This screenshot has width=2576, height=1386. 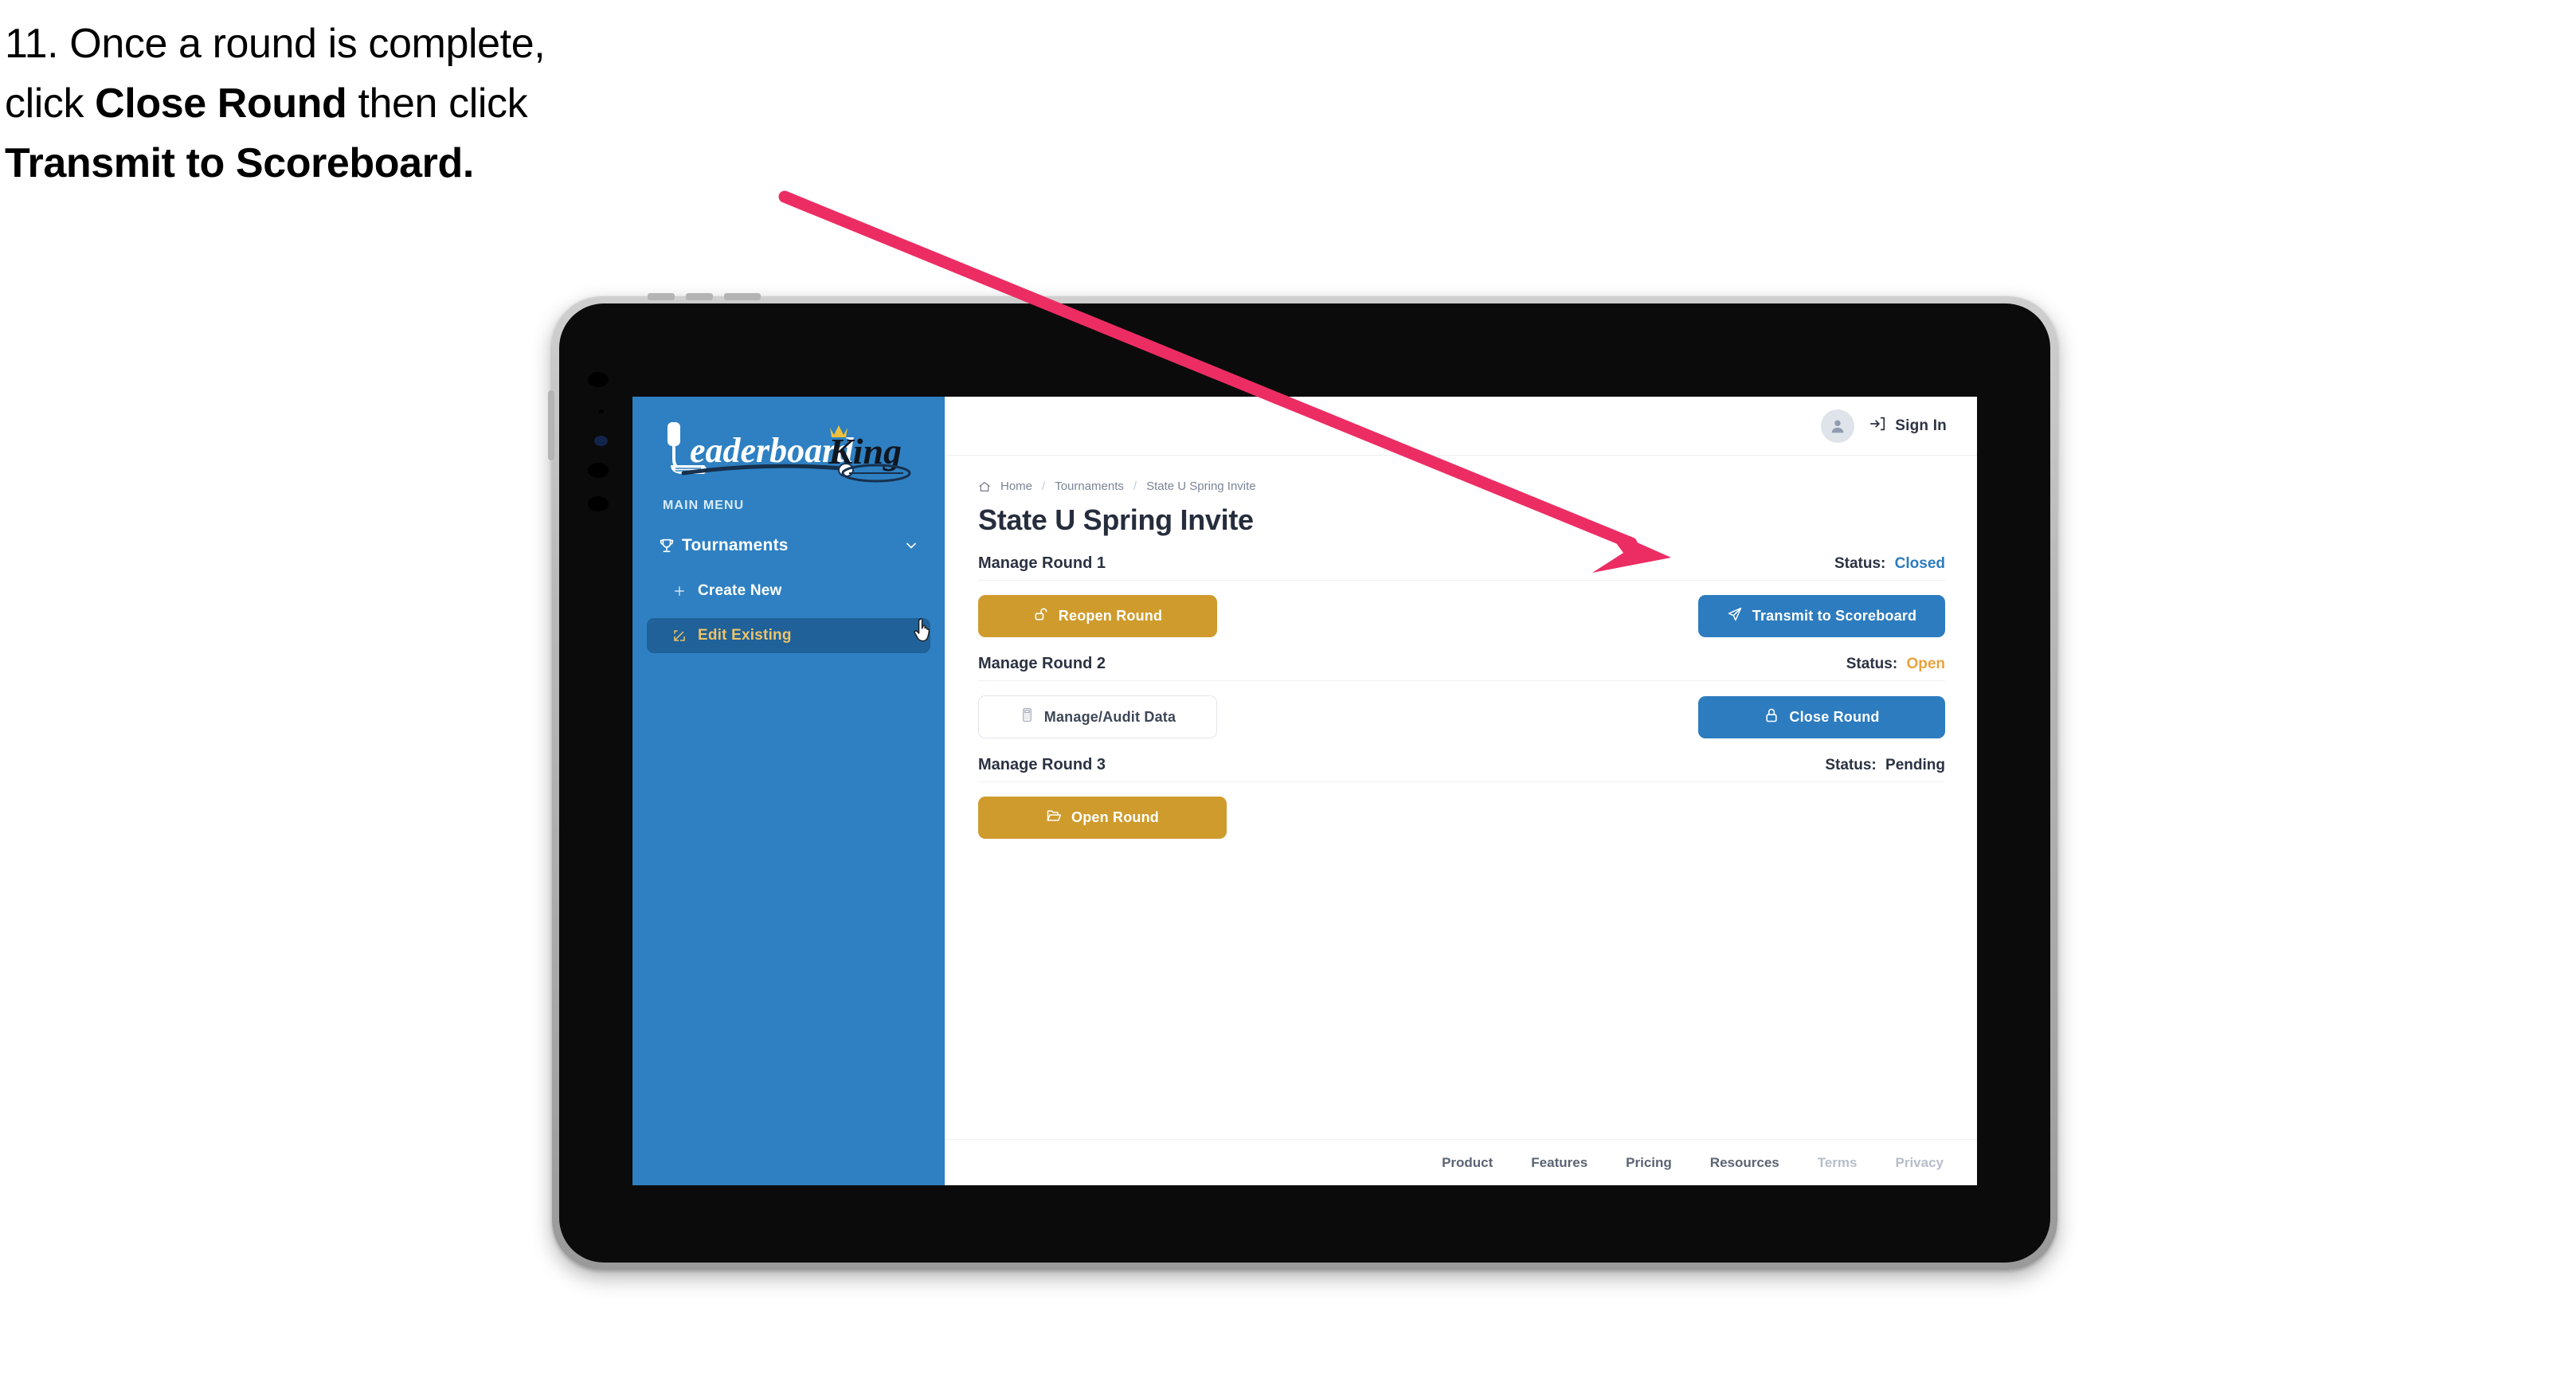 I want to click on breadcrumb-item-current: State U Spring Invite, so click(x=1201, y=486).